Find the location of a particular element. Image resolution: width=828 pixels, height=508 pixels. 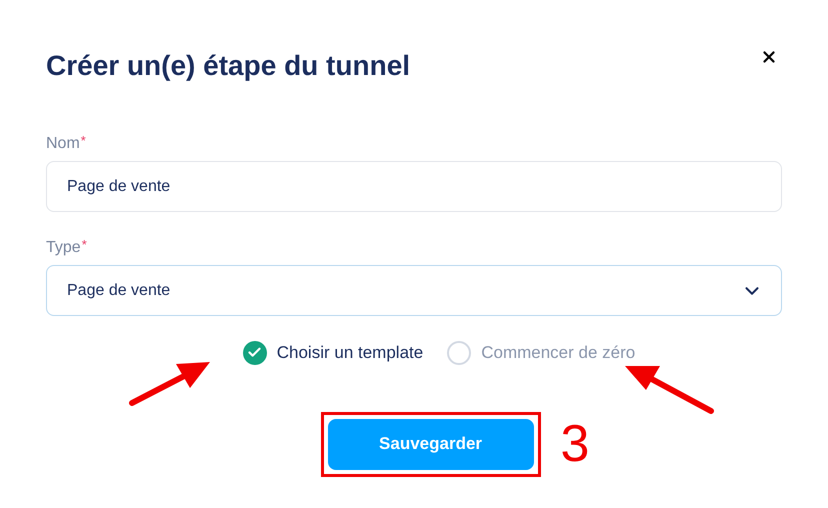

step-number: 3 is located at coordinates (575, 444).